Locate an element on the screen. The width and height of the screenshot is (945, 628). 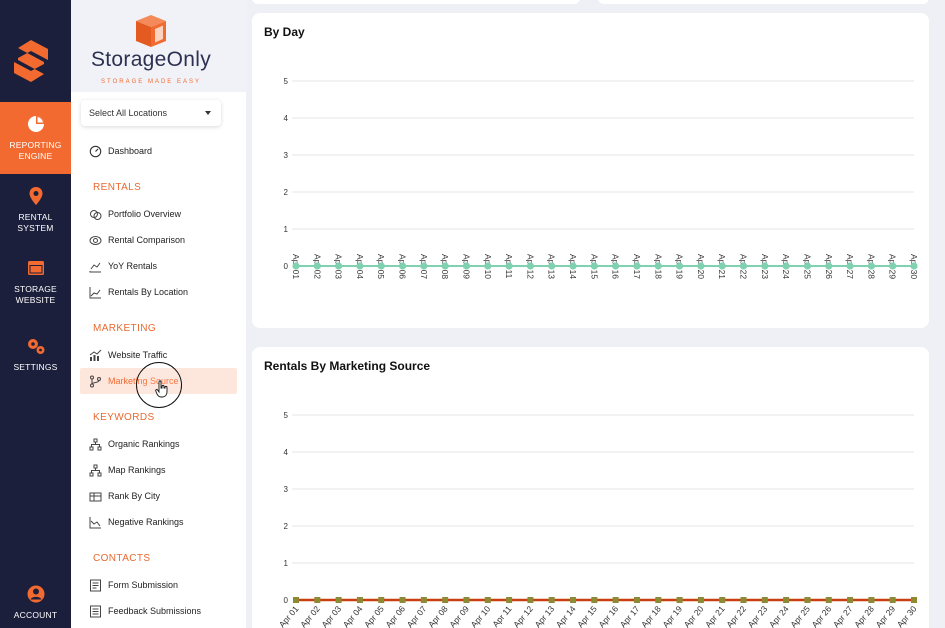
menu-item-rank-by-city: Rank By City is located at coordinates (158, 496).